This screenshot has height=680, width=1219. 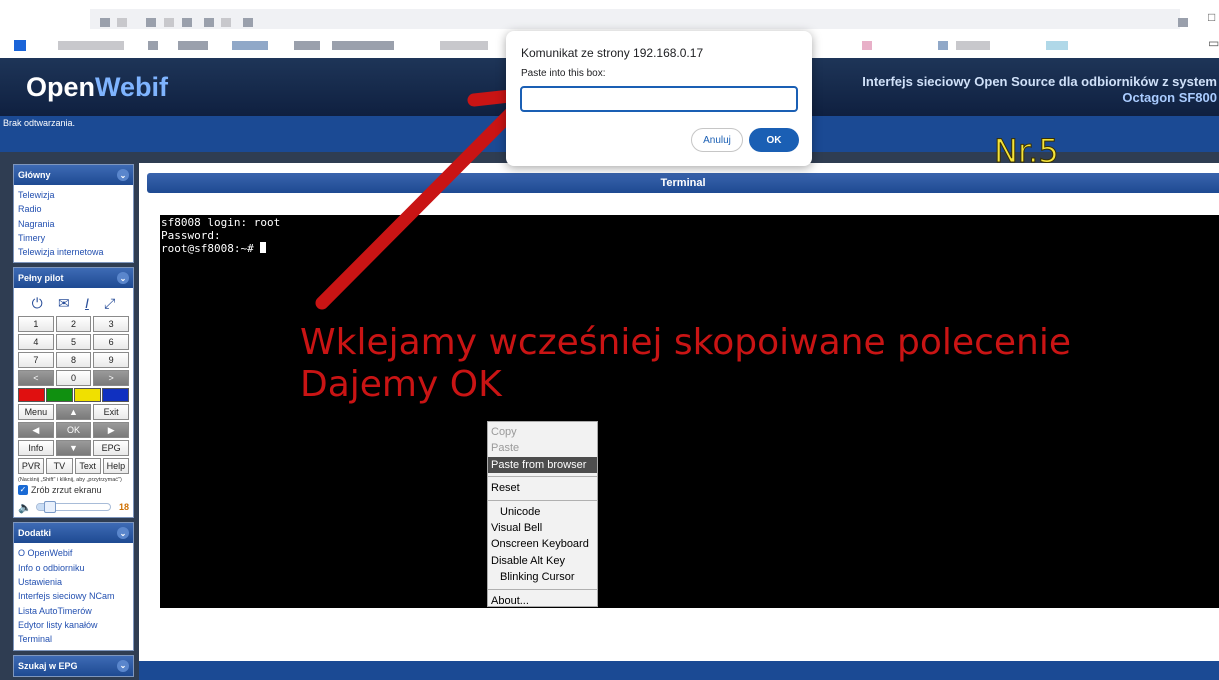 I want to click on key-8: 8, so click(x=73, y=360).